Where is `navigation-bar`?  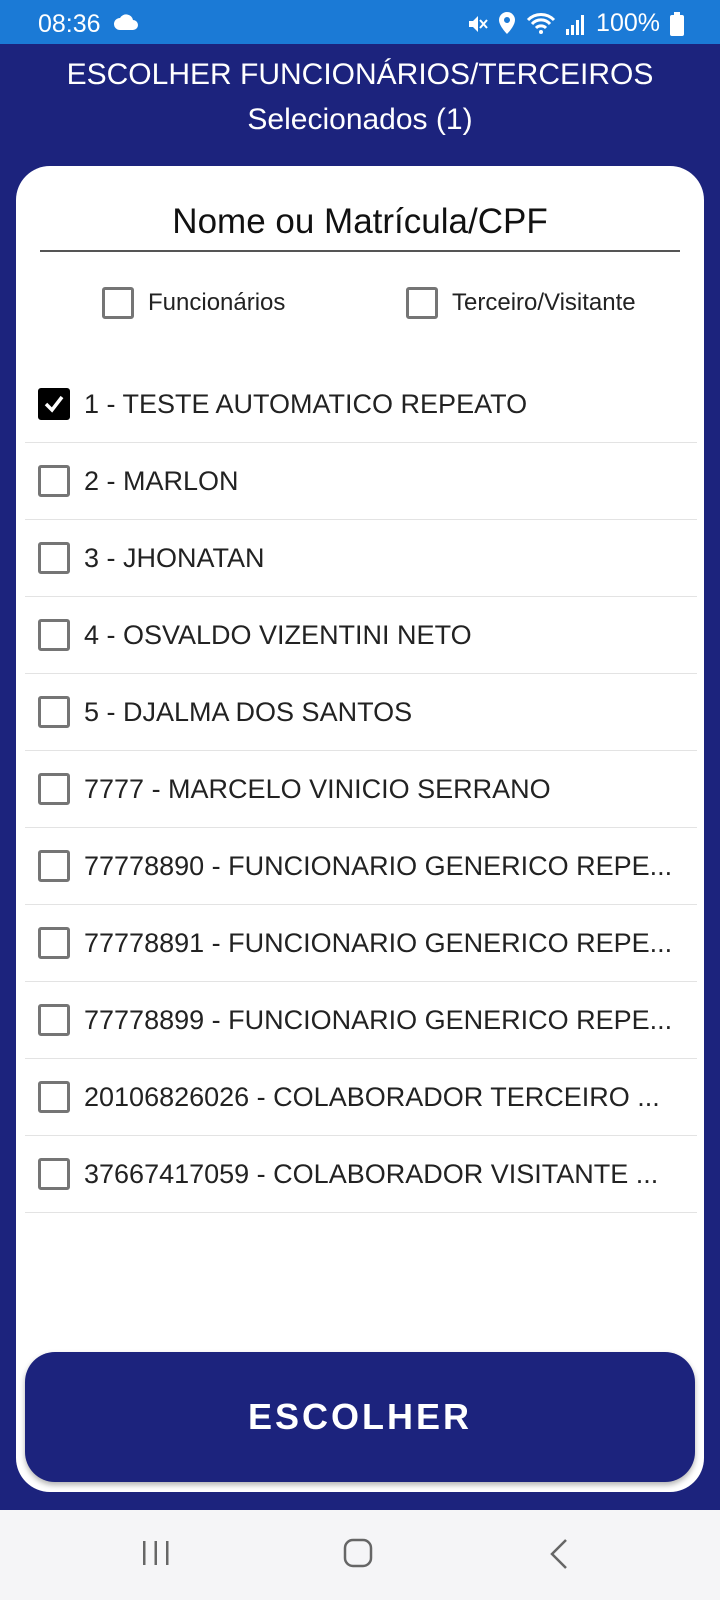 navigation-bar is located at coordinates (360, 1555).